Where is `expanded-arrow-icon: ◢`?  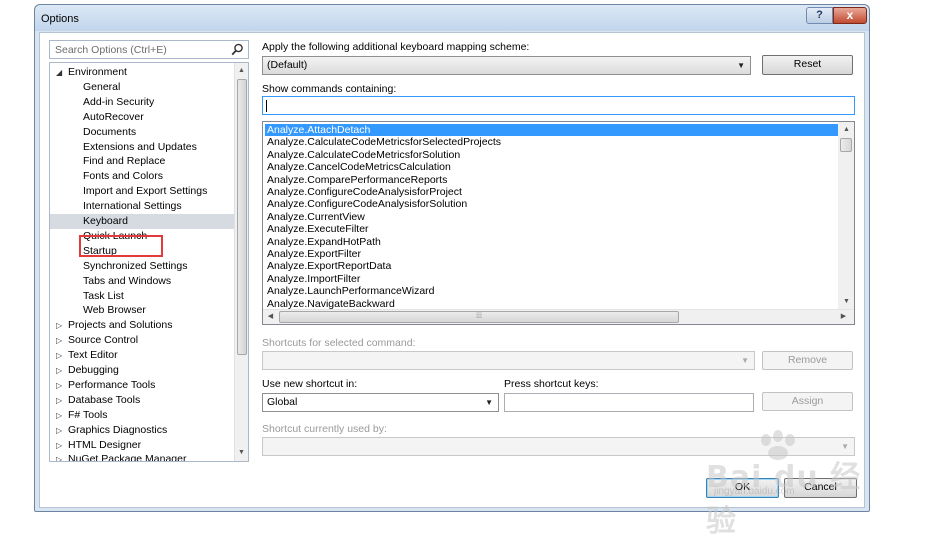 expanded-arrow-icon: ◢ is located at coordinates (59, 72).